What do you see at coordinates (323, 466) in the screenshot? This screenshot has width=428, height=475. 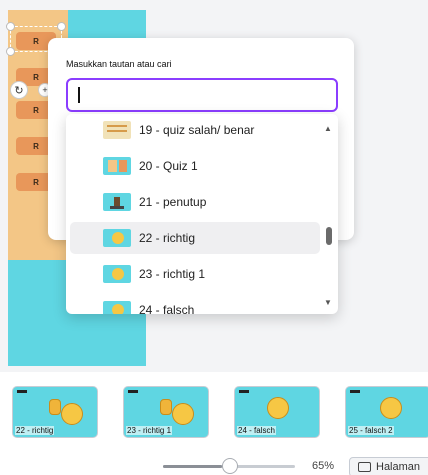 I see `zoom-value: 65%` at bounding box center [323, 466].